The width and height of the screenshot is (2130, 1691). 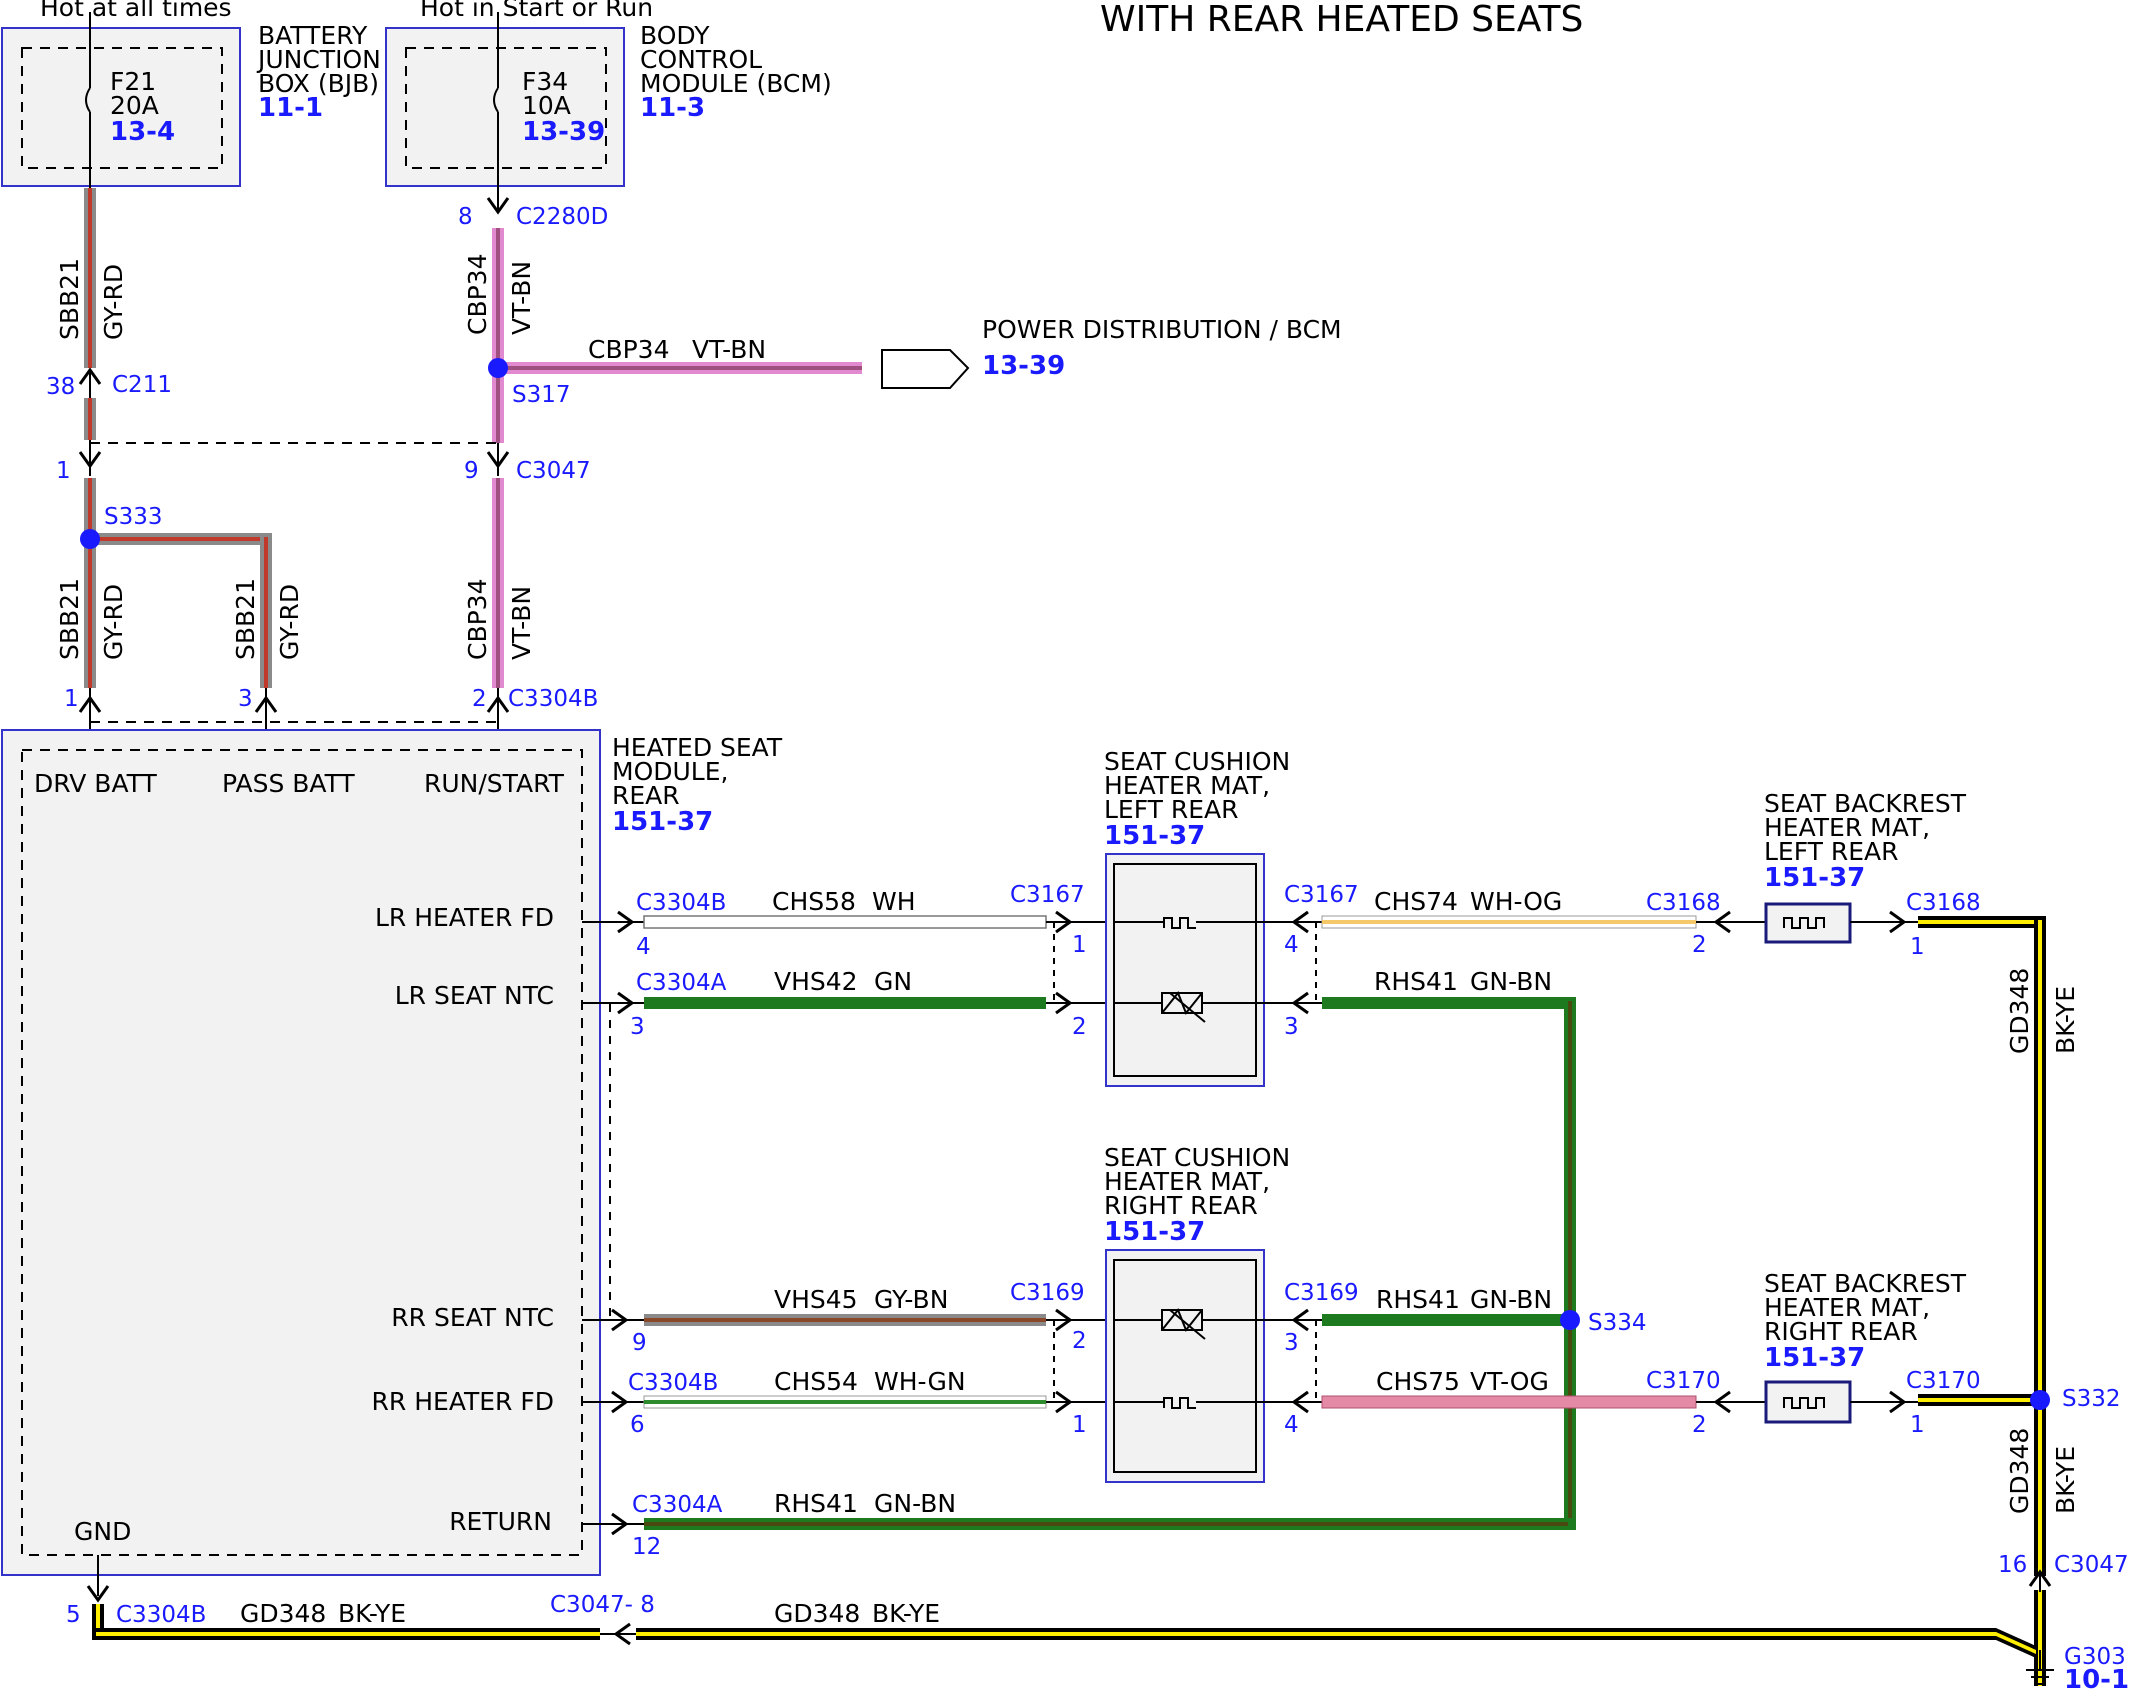 I want to click on wire-sbb21-top, so click(x=90, y=314).